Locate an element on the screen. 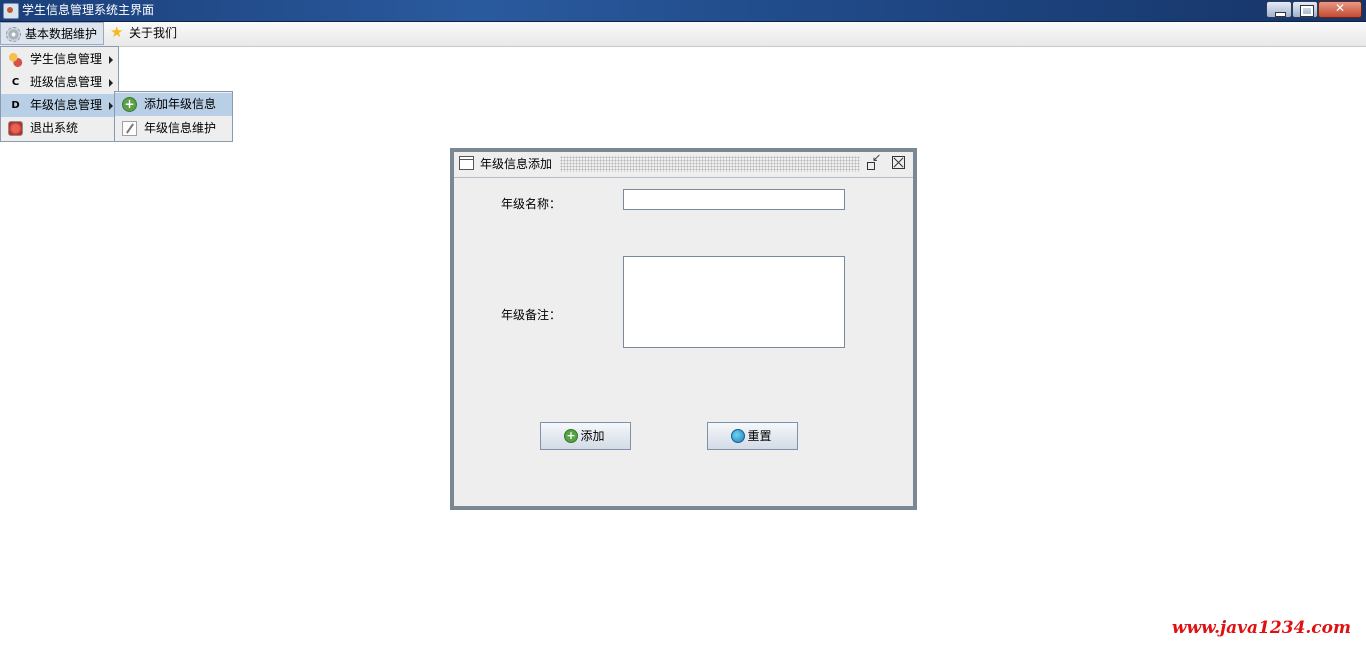  menu-bar: 基本数据维护 ★ 关于我们 is located at coordinates (683, 34).